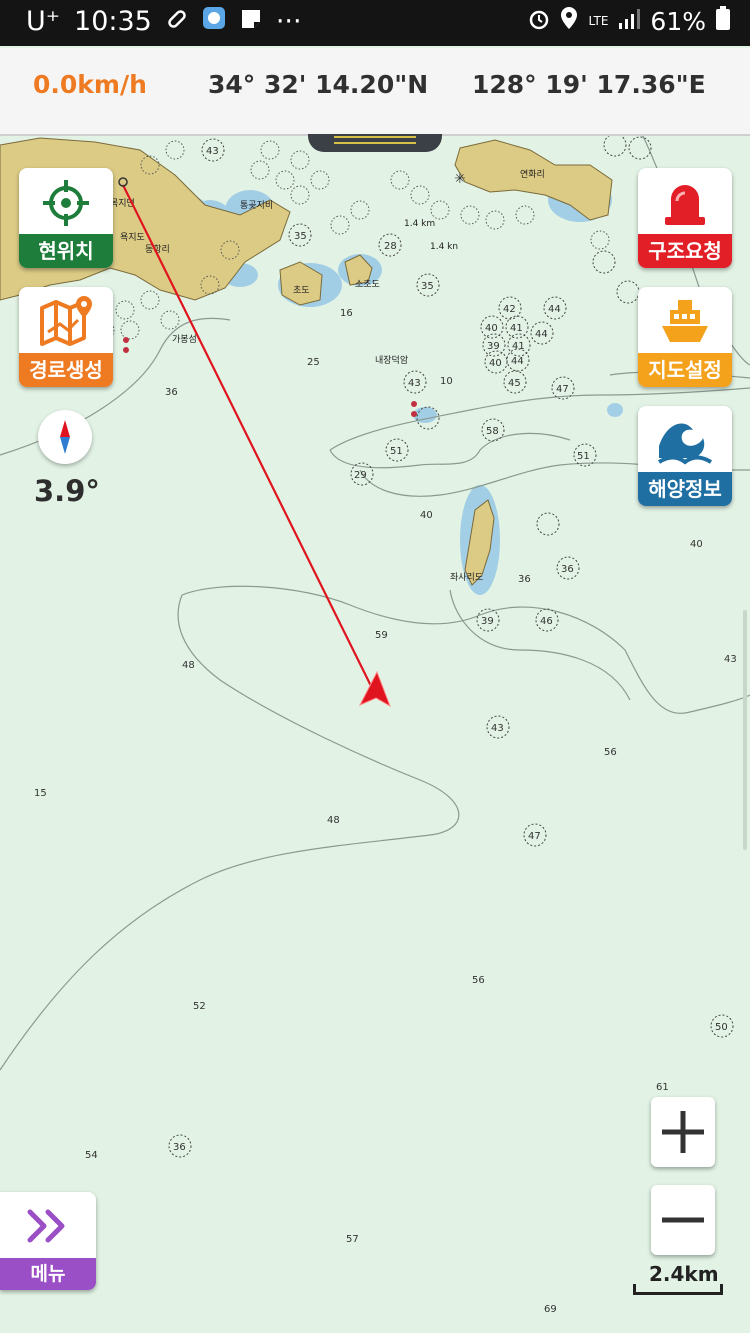 This screenshot has height=1333, width=750. I want to click on svg-text: 57, so click(352, 1239).